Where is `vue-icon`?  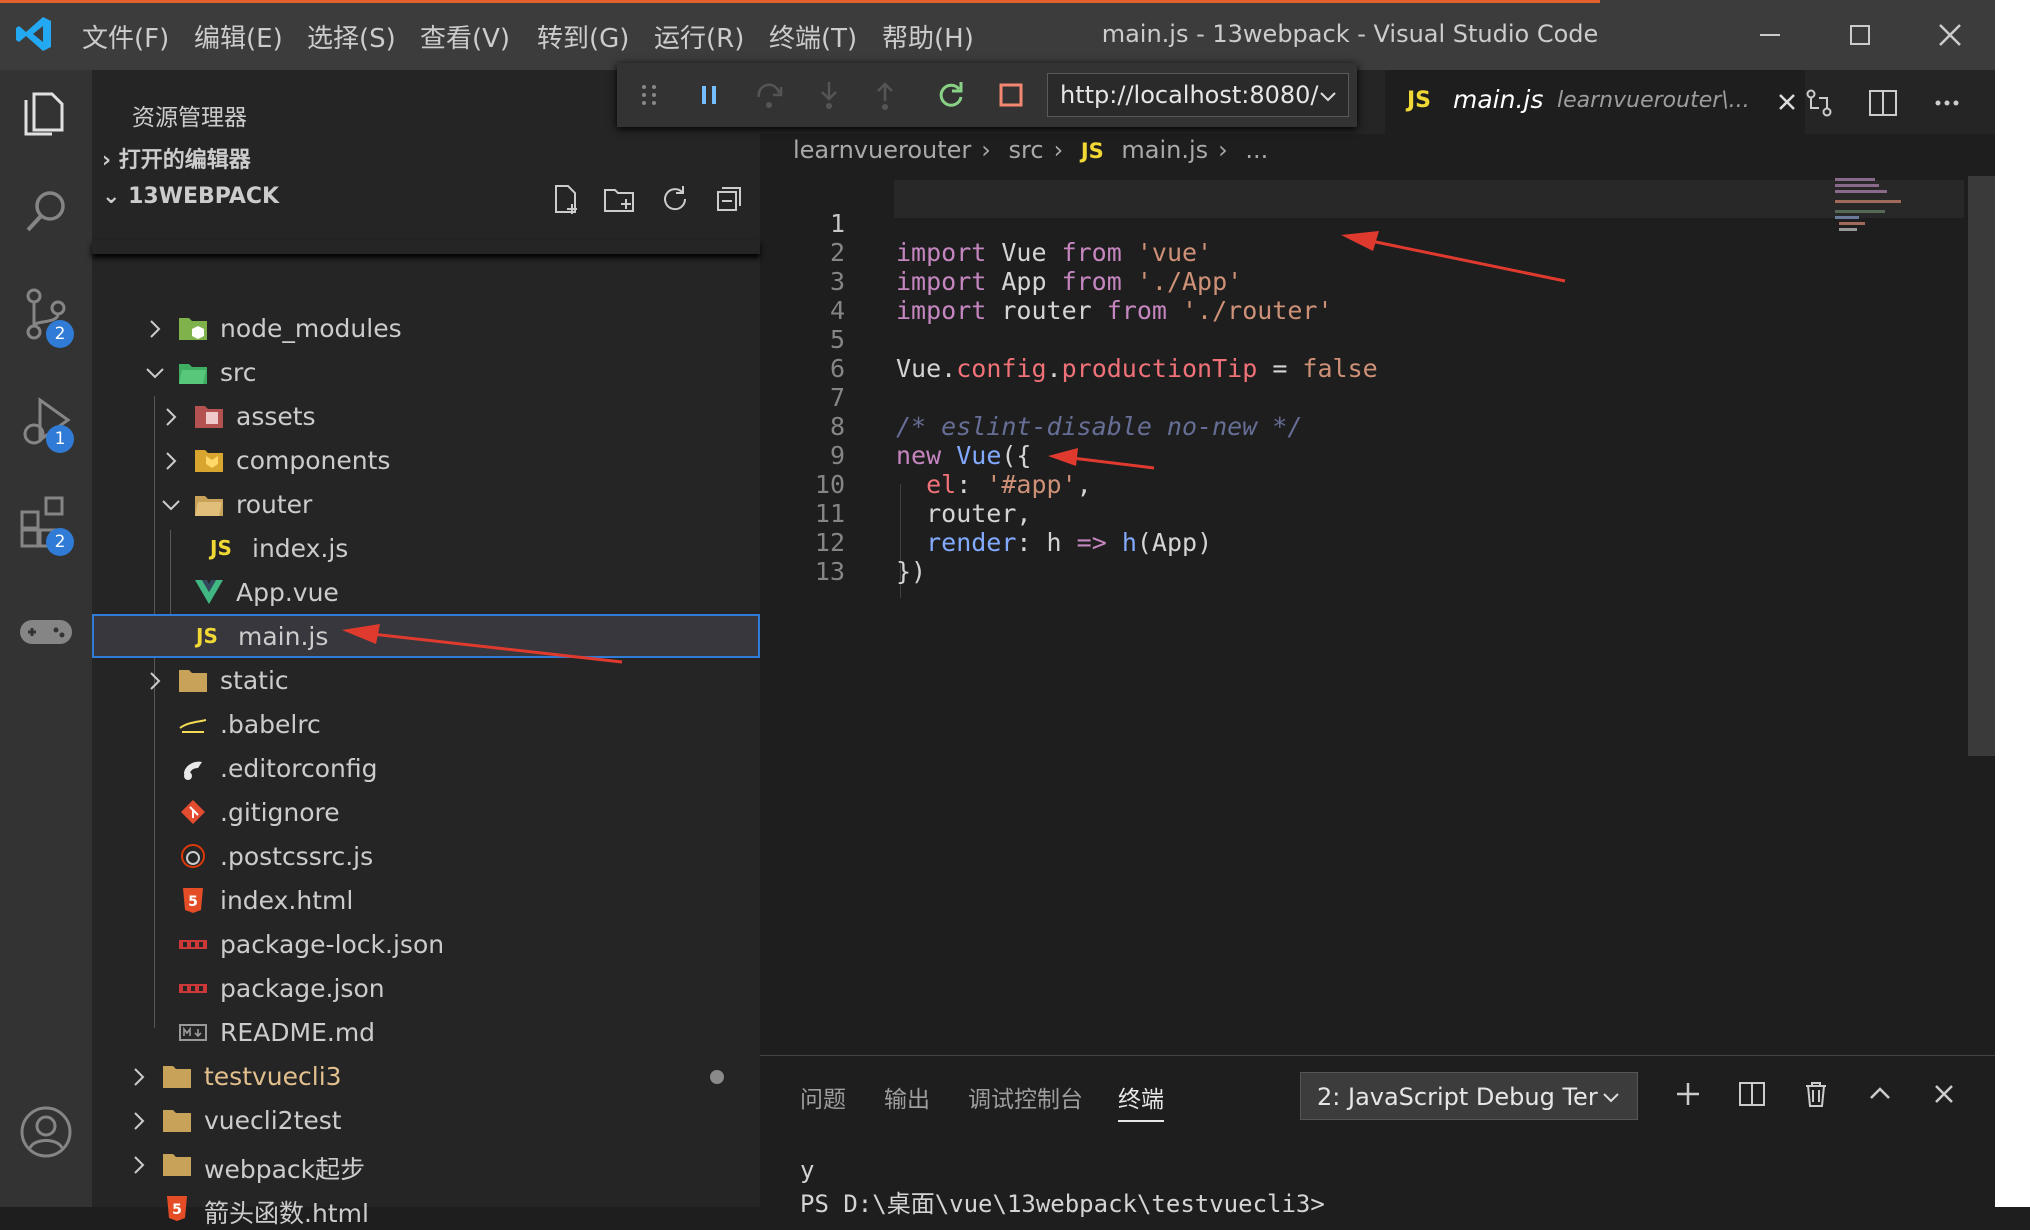 vue-icon is located at coordinates (209, 592).